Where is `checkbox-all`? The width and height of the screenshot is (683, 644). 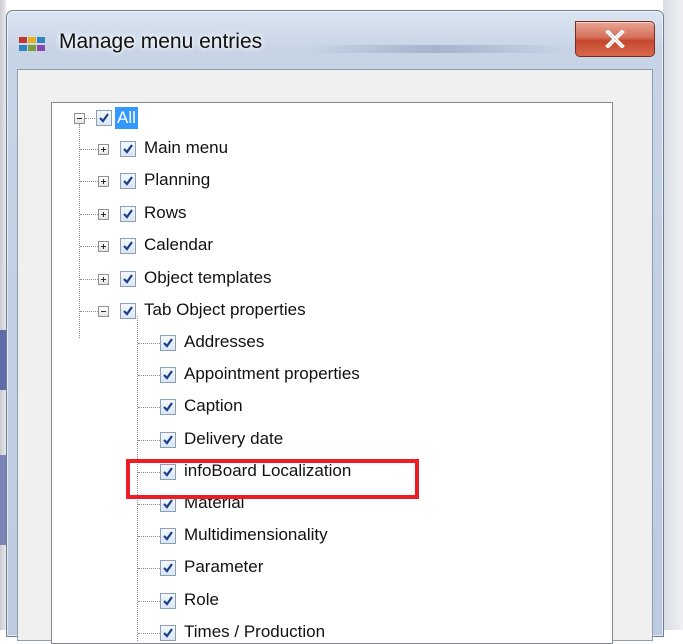
checkbox-all is located at coordinates (104, 118).